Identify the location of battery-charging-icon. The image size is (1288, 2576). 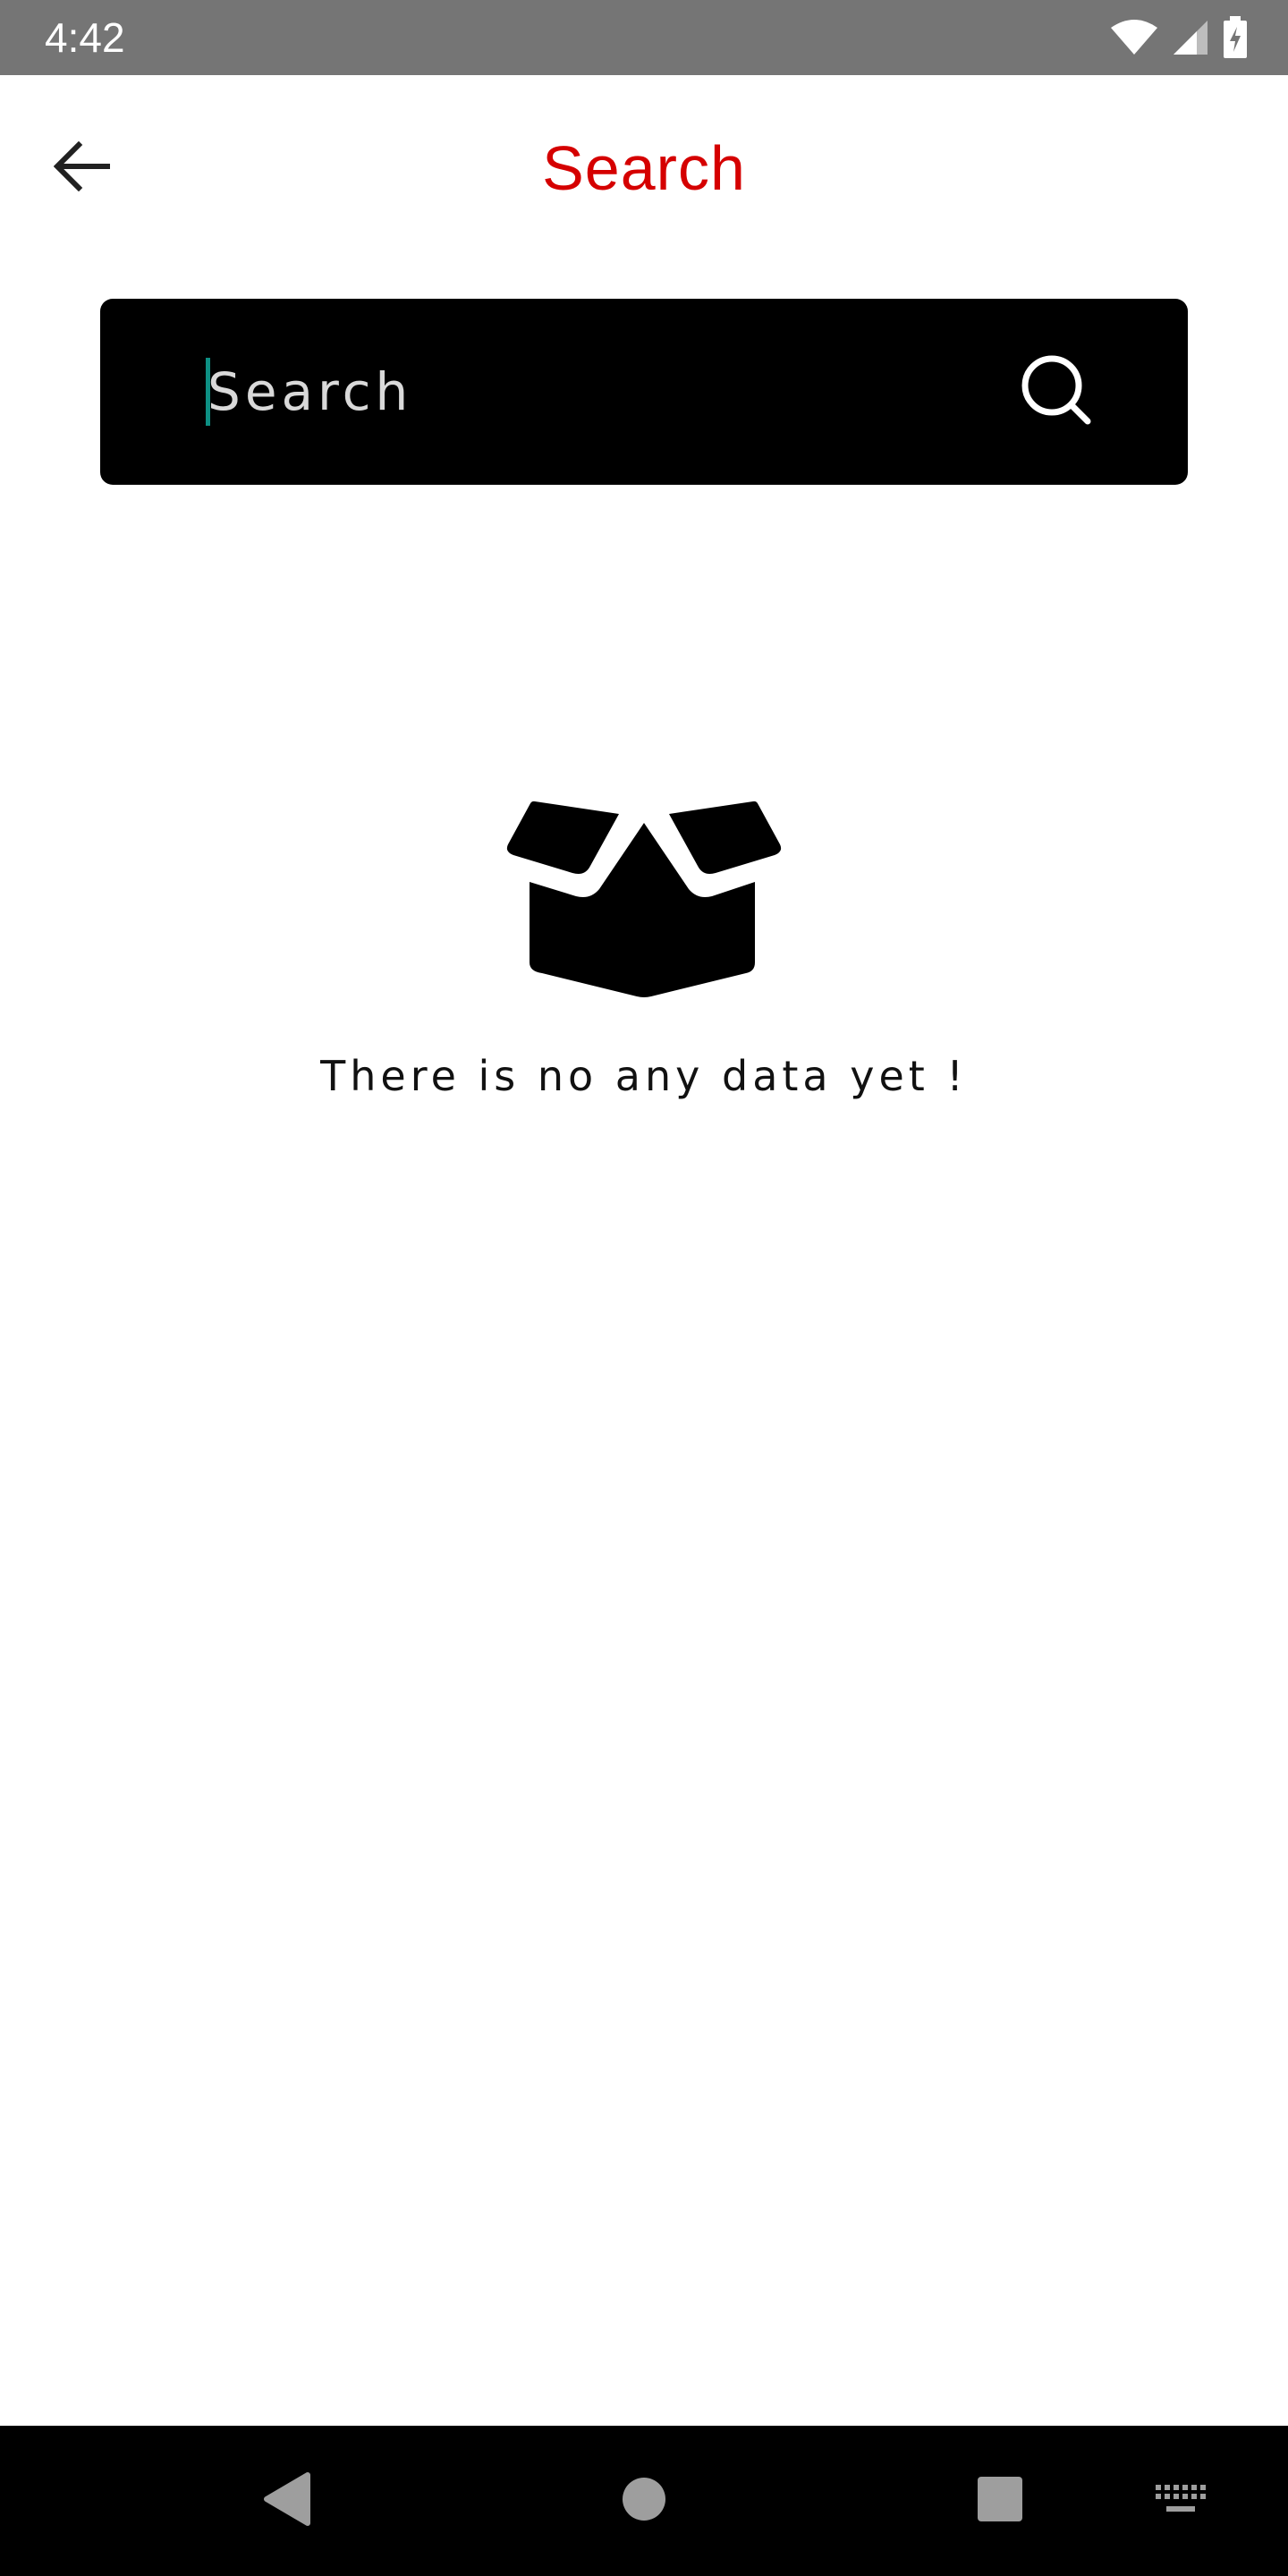
(1235, 37).